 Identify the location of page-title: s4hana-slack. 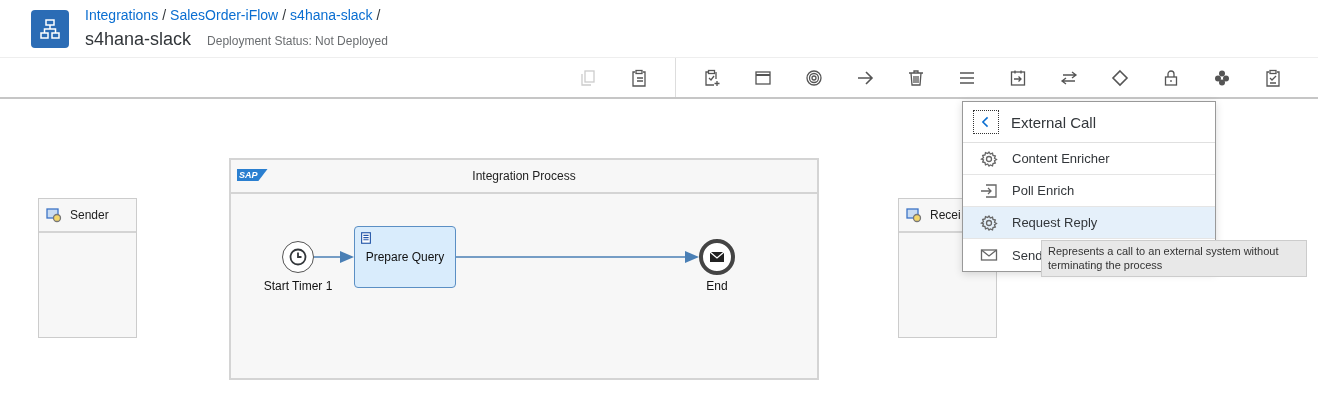
(138, 39).